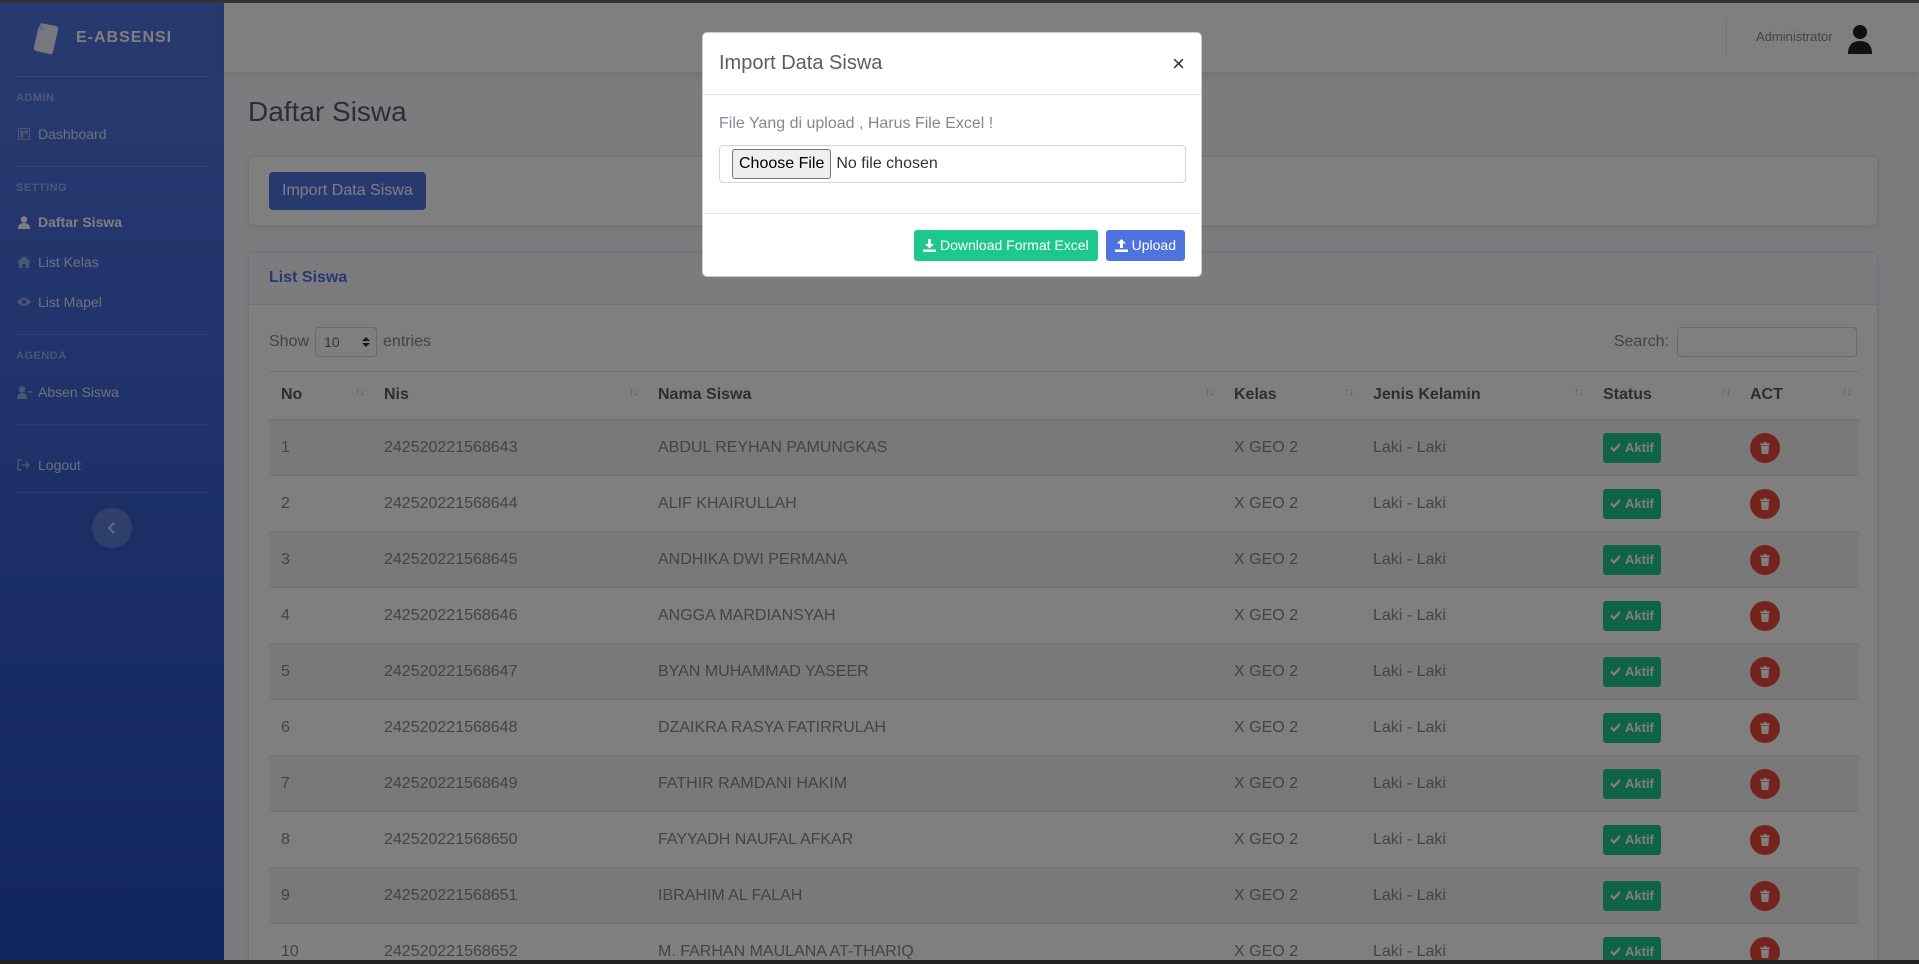 The width and height of the screenshot is (1919, 964). What do you see at coordinates (952, 164) in the screenshot?
I see `file-input: Choose File No file chosen` at bounding box center [952, 164].